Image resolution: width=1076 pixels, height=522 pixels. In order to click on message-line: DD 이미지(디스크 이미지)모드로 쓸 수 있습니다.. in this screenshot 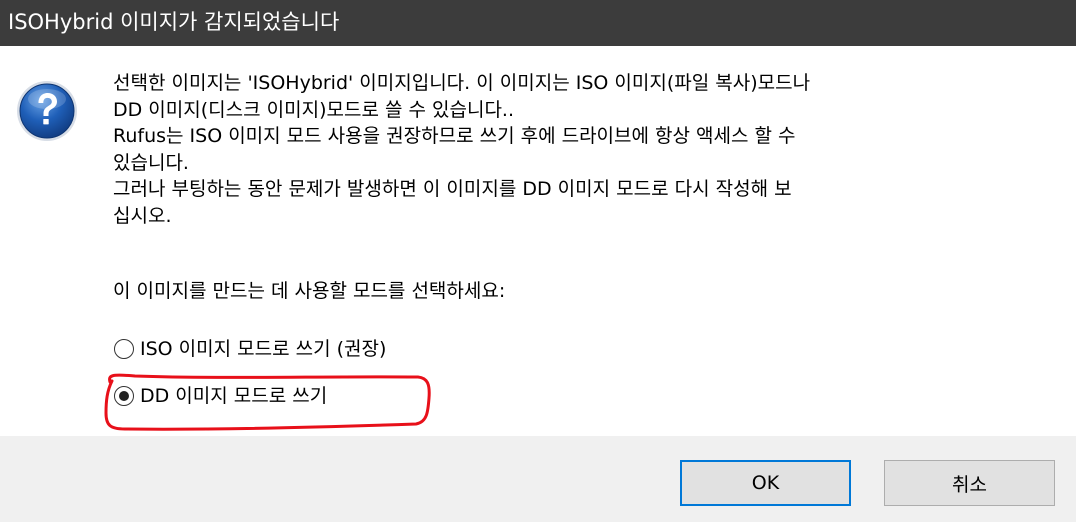, I will do `click(314, 109)`.